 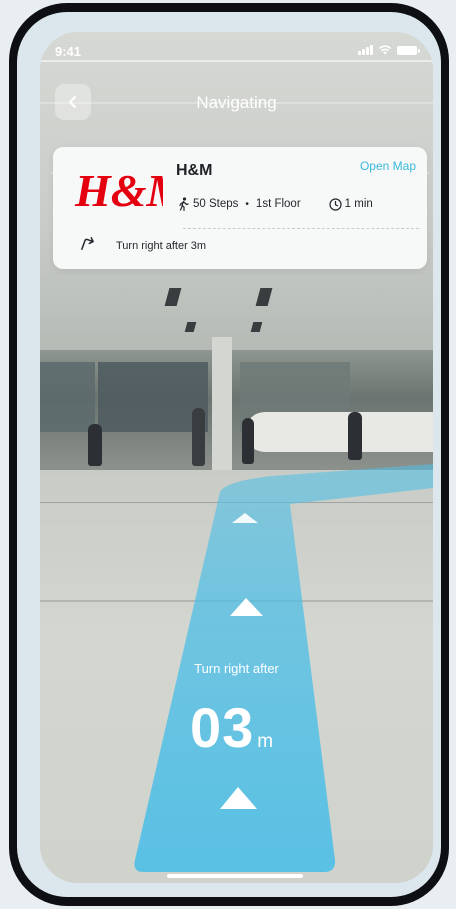 I want to click on destination-name: H&M, so click(x=194, y=170).